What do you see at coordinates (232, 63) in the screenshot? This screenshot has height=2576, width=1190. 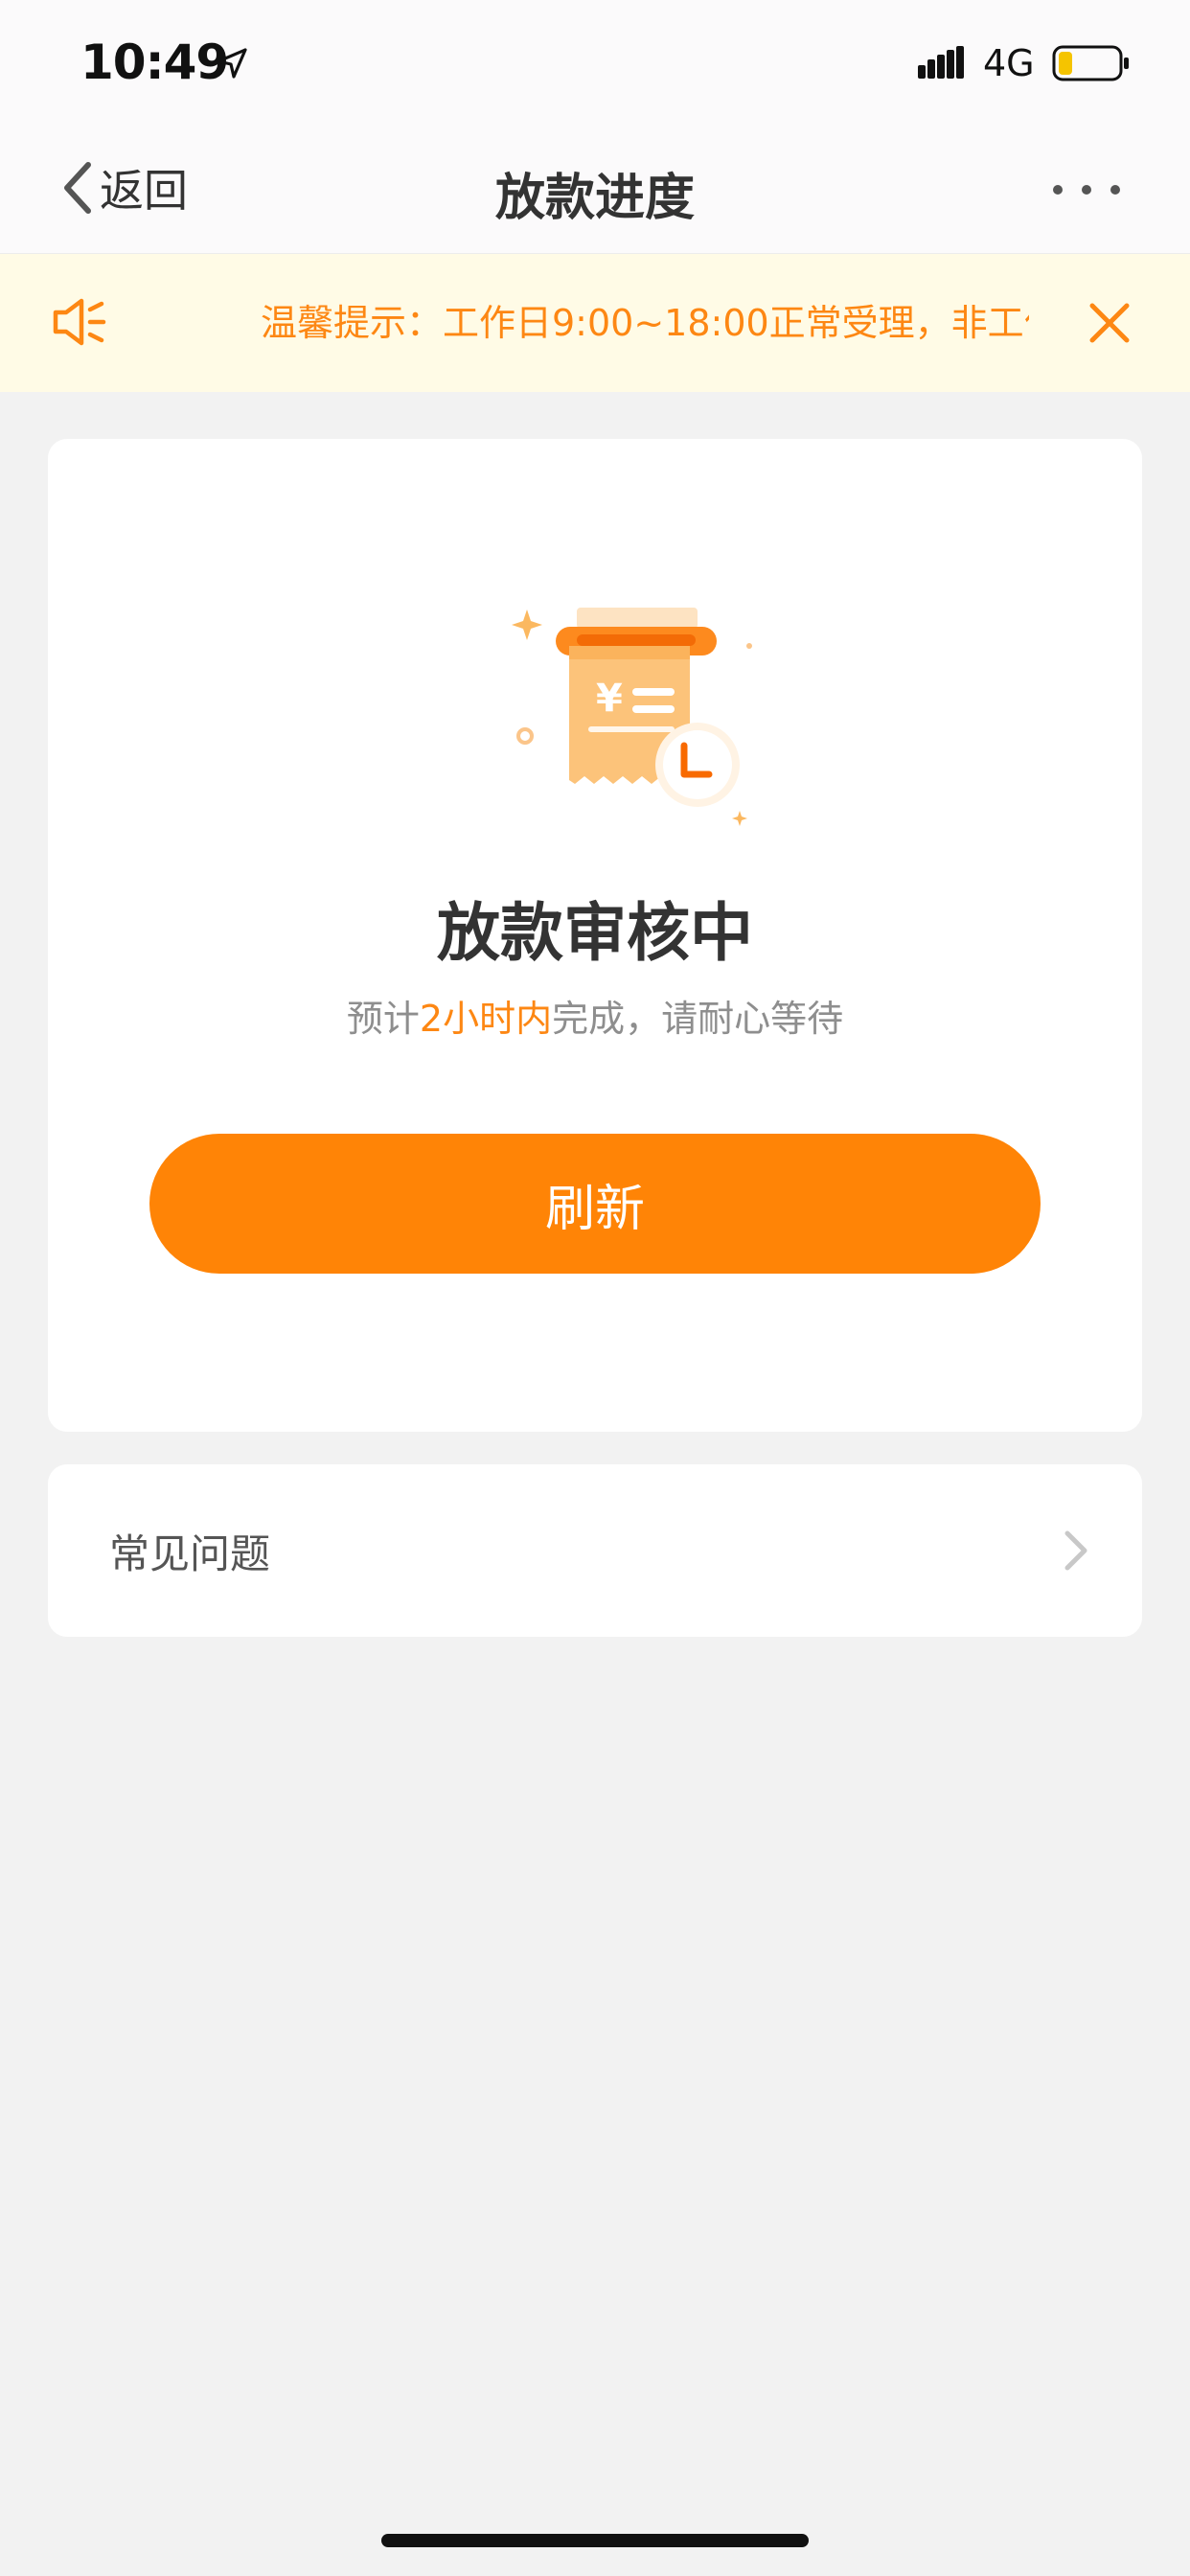 I see `location-arrow-icon` at bounding box center [232, 63].